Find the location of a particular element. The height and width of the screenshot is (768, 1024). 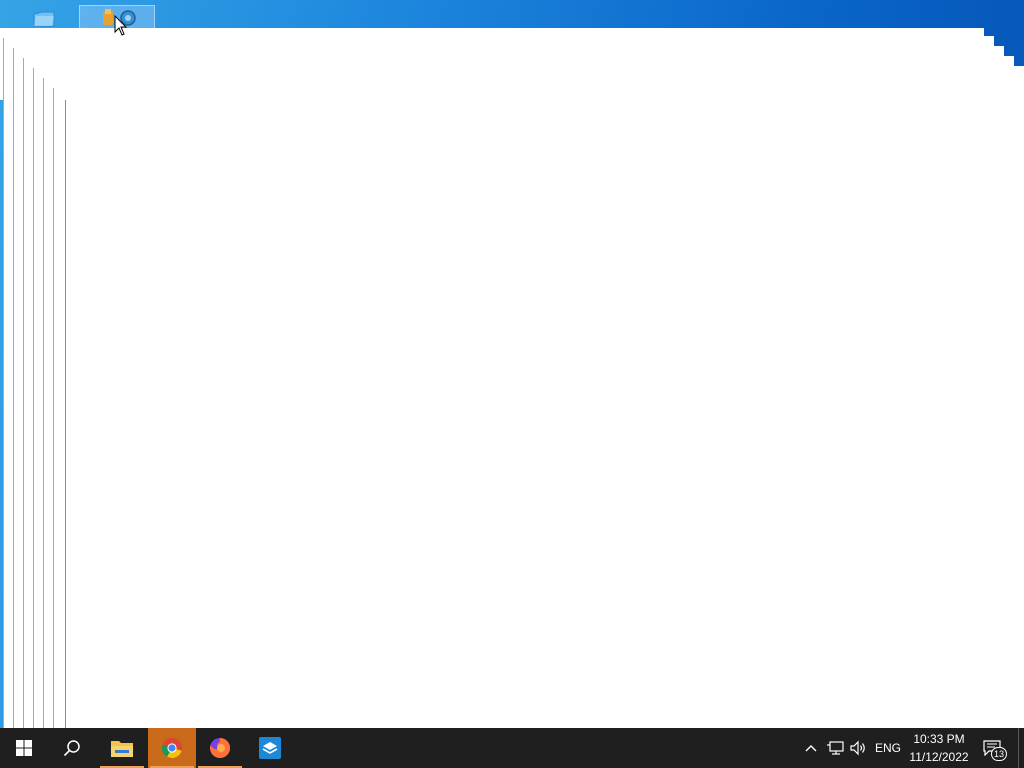

taskbar: ENG 10:33 PM 11/12/2022 13 is located at coordinates (512, 748).